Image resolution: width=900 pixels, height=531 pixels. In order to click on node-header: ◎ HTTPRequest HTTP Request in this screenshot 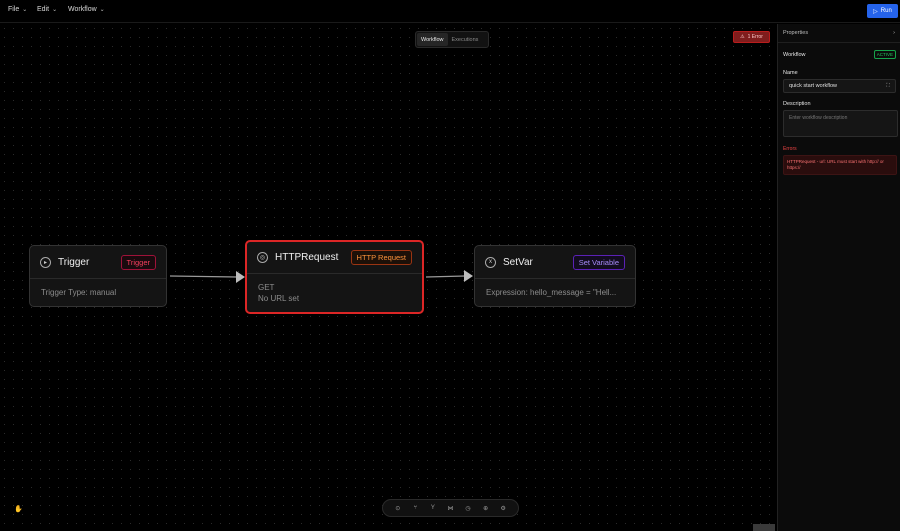, I will do `click(334, 258)`.